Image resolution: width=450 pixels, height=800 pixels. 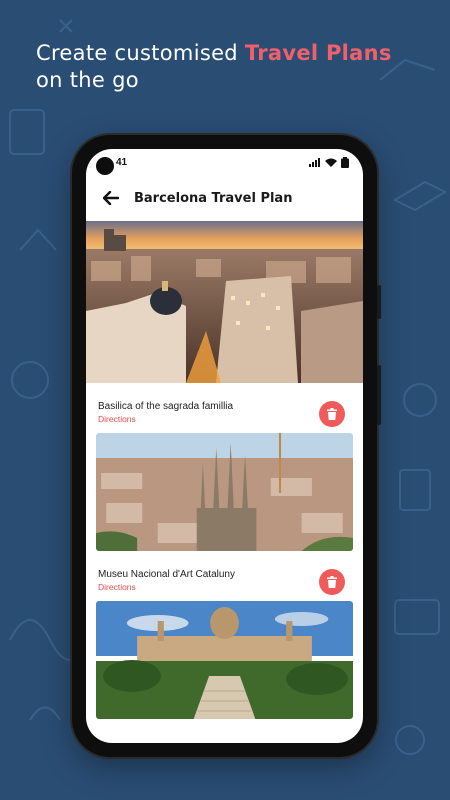 I want to click on headline-accent: Travel Plans, so click(x=318, y=53).